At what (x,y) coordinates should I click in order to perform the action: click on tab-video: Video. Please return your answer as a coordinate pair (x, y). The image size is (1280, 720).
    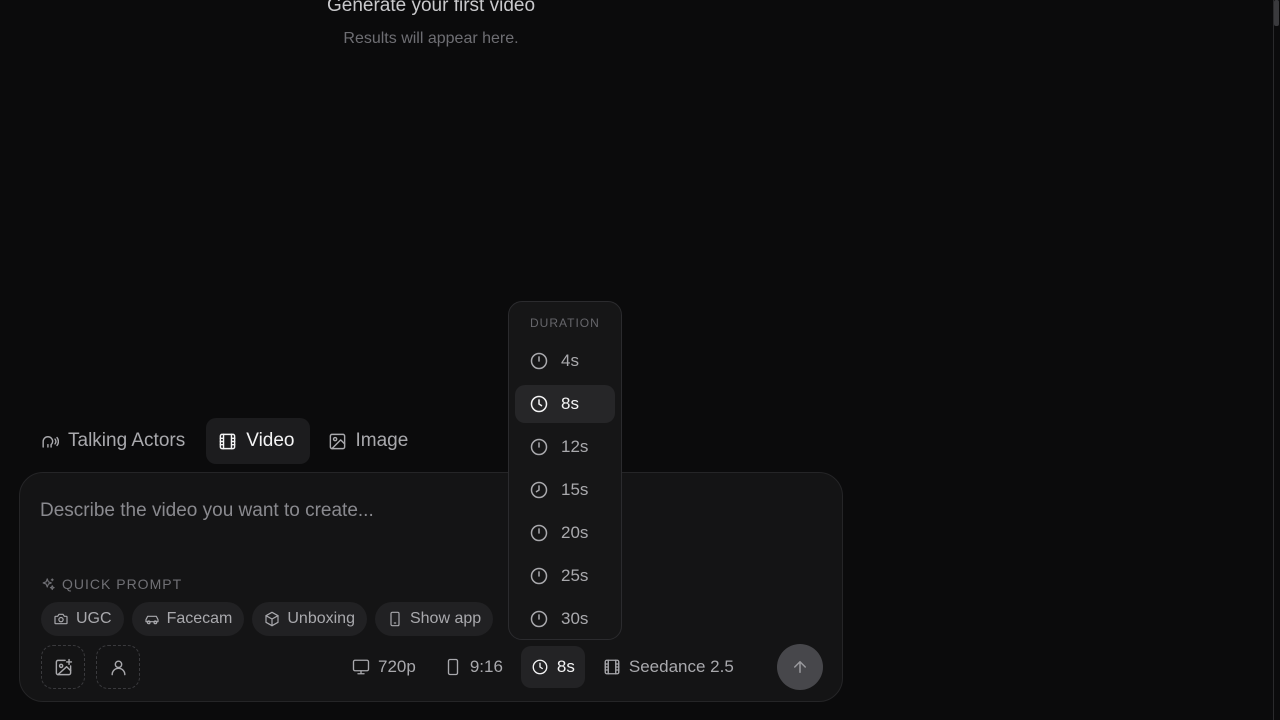
    Looking at the image, I should click on (258, 441).